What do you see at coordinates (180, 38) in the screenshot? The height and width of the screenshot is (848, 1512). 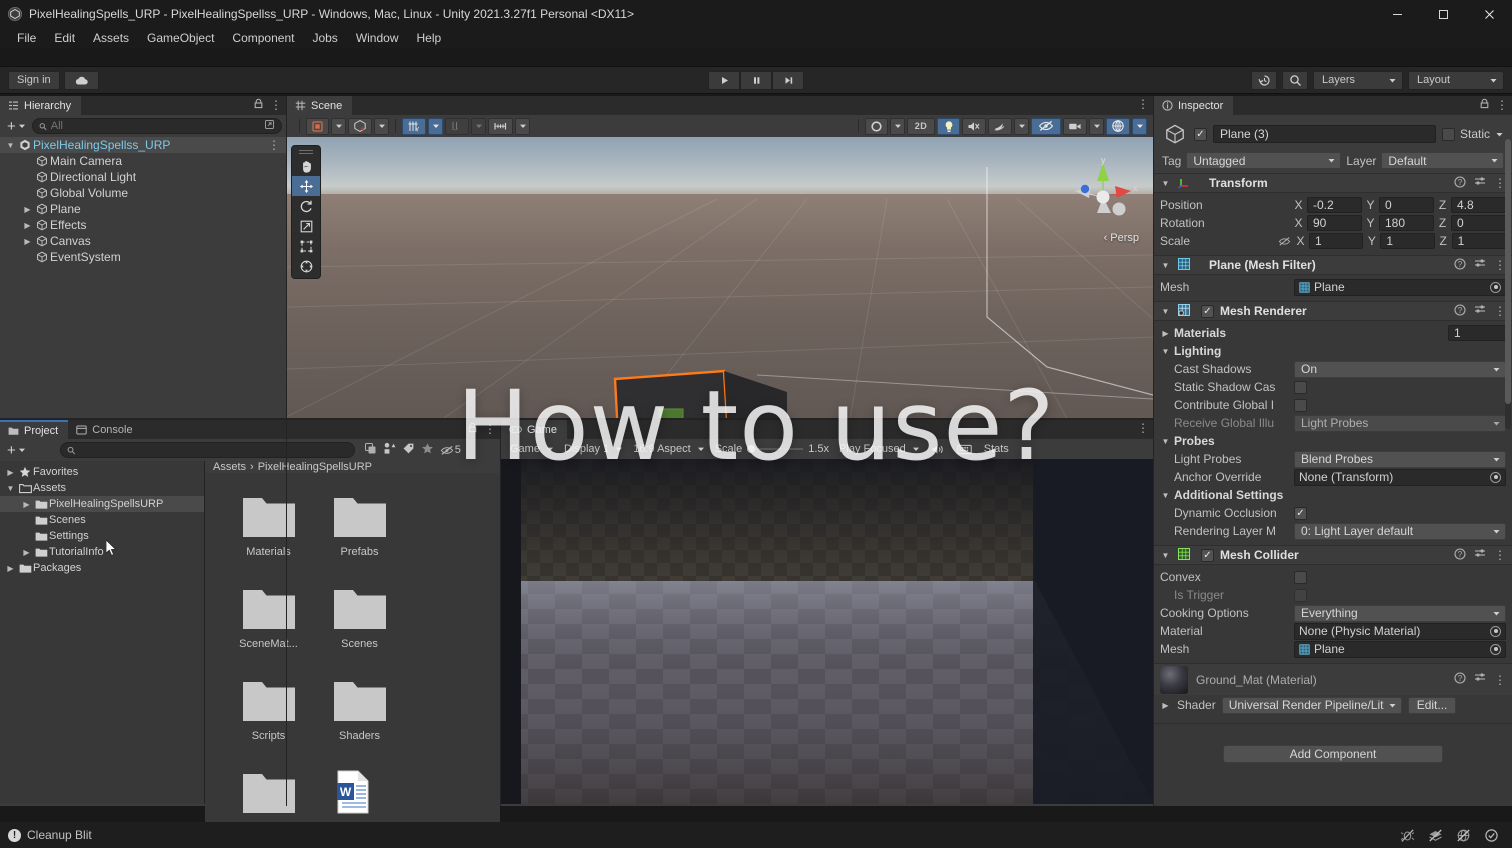 I see `menu-gameobject: GameObject` at bounding box center [180, 38].